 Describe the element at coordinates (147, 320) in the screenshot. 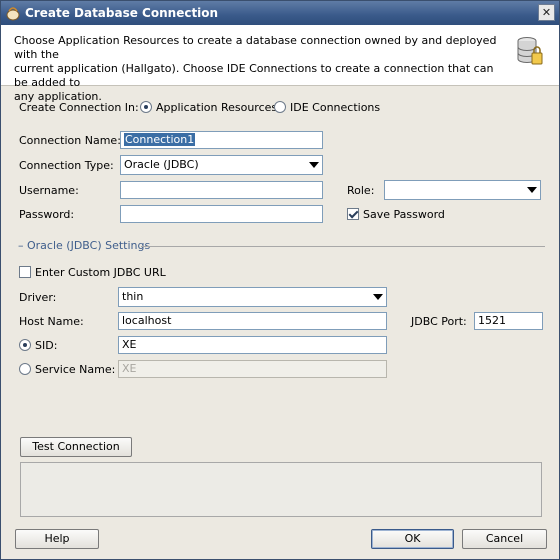

I see `host-name-value: localhost` at that location.